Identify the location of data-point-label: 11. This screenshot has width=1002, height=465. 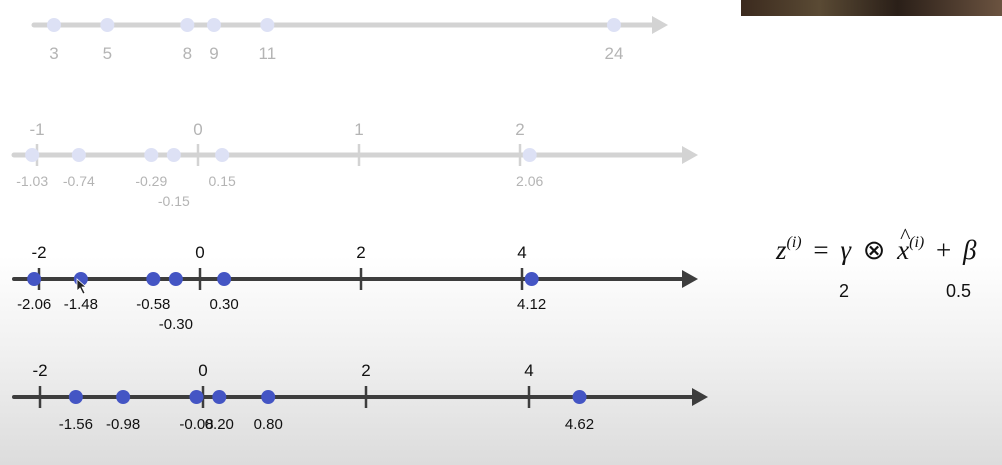
(268, 53).